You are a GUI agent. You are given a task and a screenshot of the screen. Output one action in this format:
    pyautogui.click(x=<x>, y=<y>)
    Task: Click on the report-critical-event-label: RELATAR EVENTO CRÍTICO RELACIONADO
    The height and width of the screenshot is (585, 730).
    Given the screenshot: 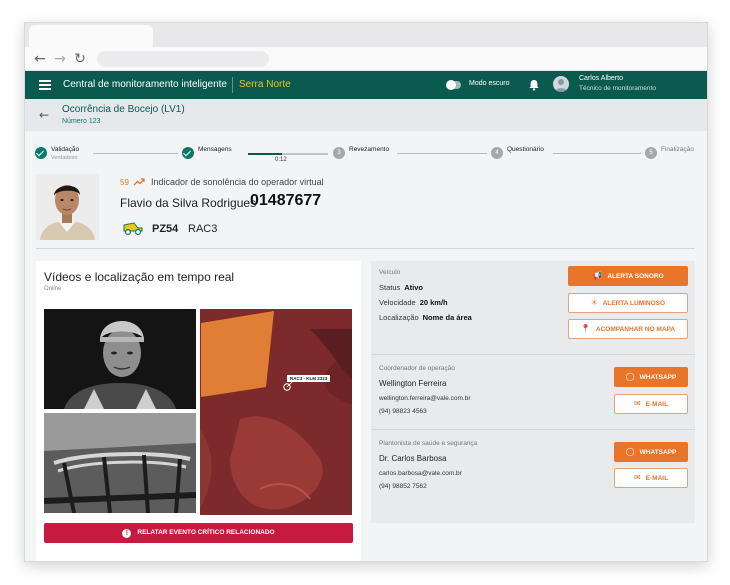 What is the action you would take?
    pyautogui.click(x=206, y=532)
    